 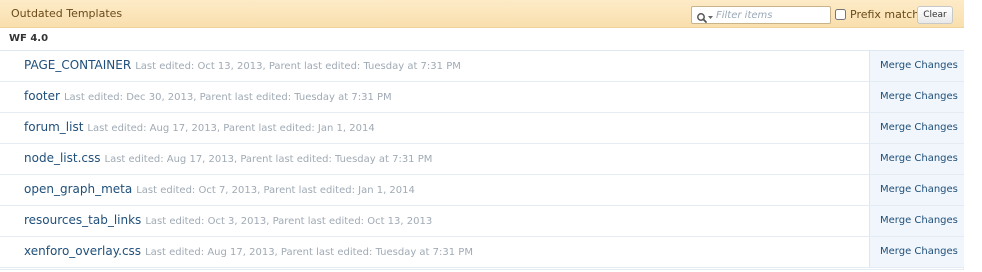 I want to click on template-name: forum_list, so click(x=54, y=127).